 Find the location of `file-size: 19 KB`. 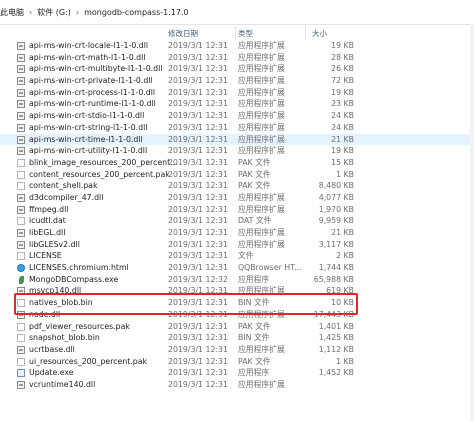

file-size: 19 KB is located at coordinates (342, 45).